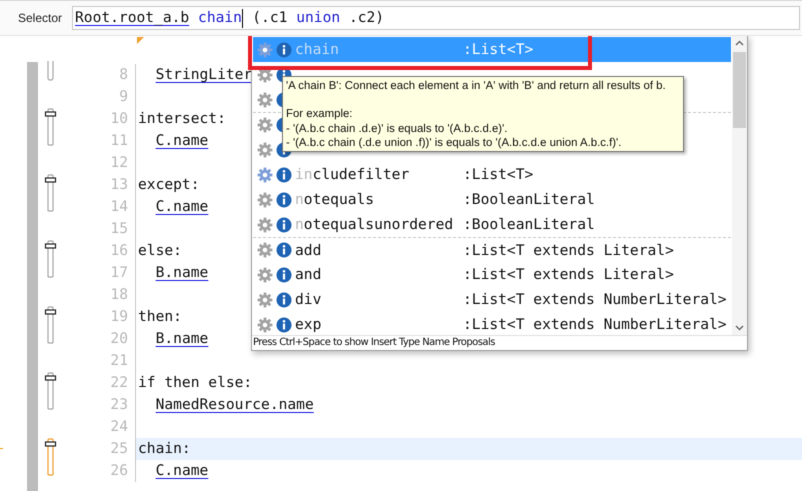 Image resolution: width=802 pixels, height=491 pixels. What do you see at coordinates (476, 86) in the screenshot?
I see `tooltip-text: 'A chain B': Connect each element a in 'A' with 'B' and return all results of b.` at bounding box center [476, 86].